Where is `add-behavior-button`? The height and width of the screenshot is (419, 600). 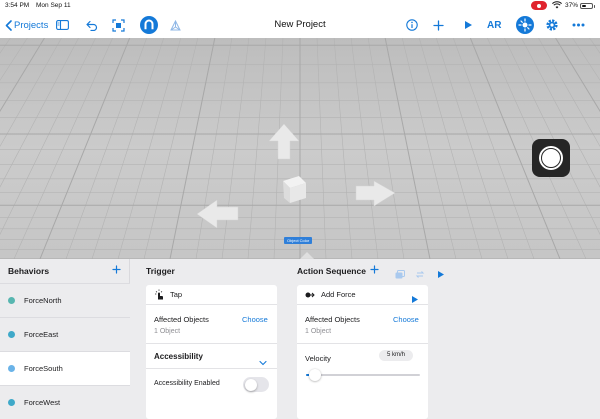 add-behavior-button is located at coordinates (116, 270).